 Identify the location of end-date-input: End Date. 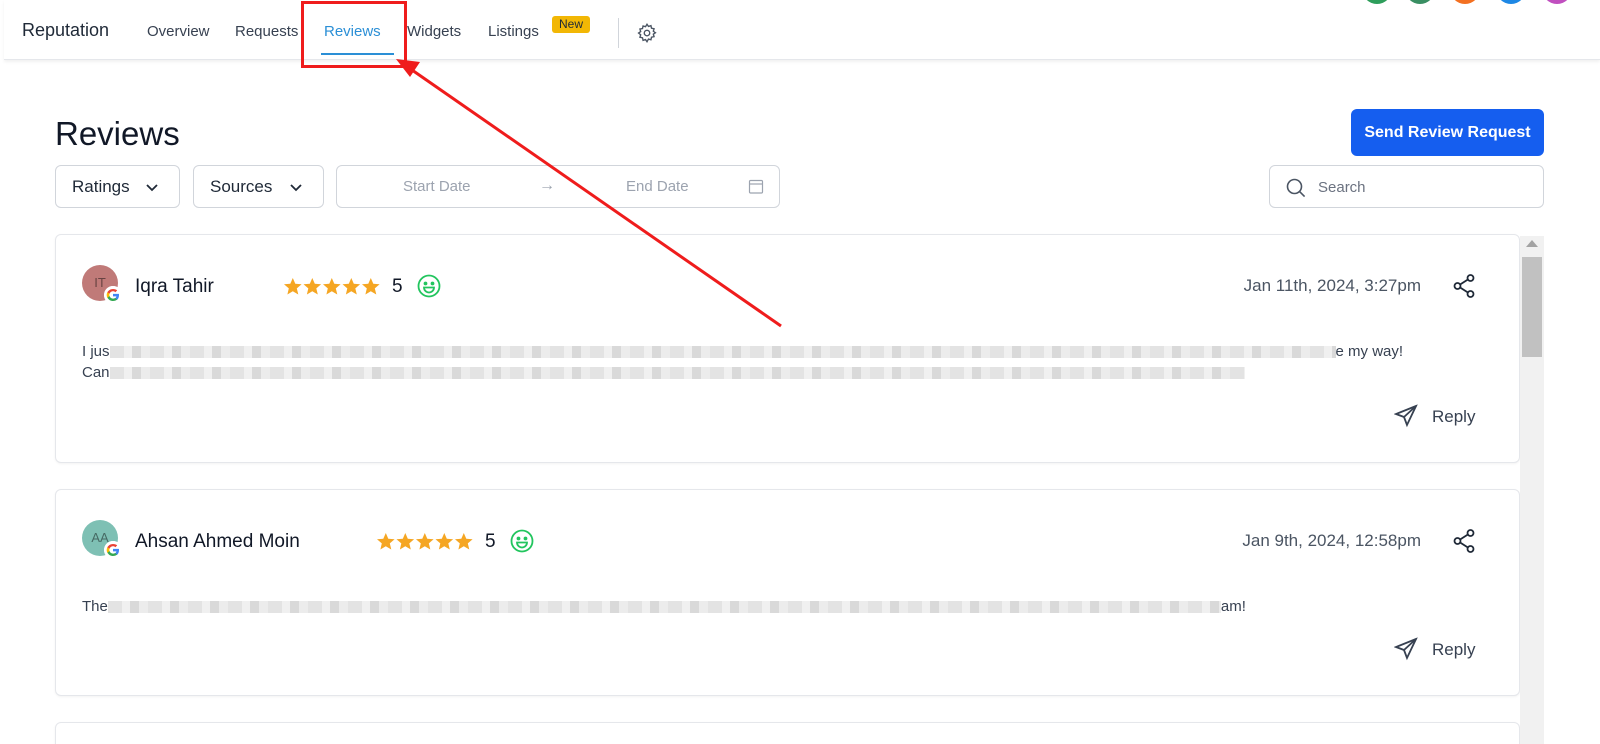
(657, 186).